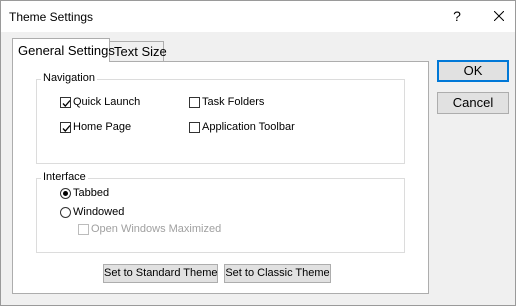  I want to click on window-title: Theme Settings, so click(51, 17).